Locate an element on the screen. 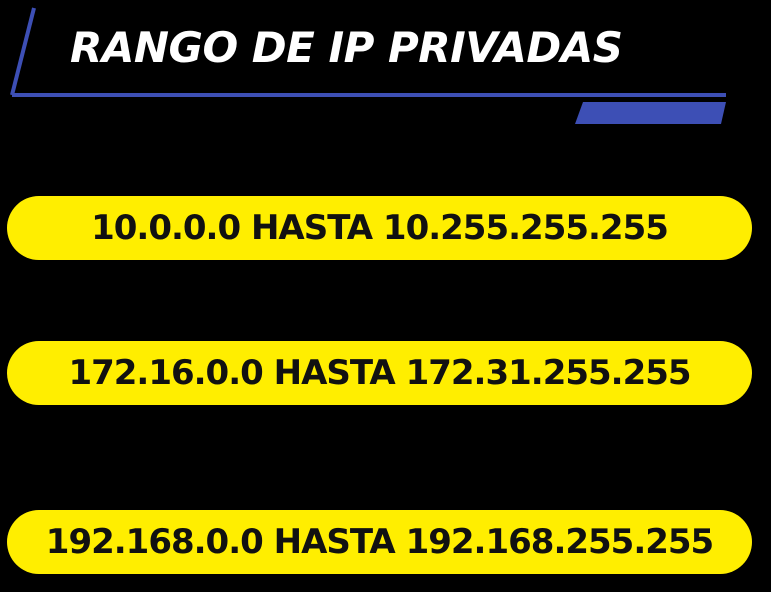 This screenshot has height=592, width=771. ip-range-pill-1: 10.0.0.0 HASTA 10.255.255.255 is located at coordinates (379, 228).